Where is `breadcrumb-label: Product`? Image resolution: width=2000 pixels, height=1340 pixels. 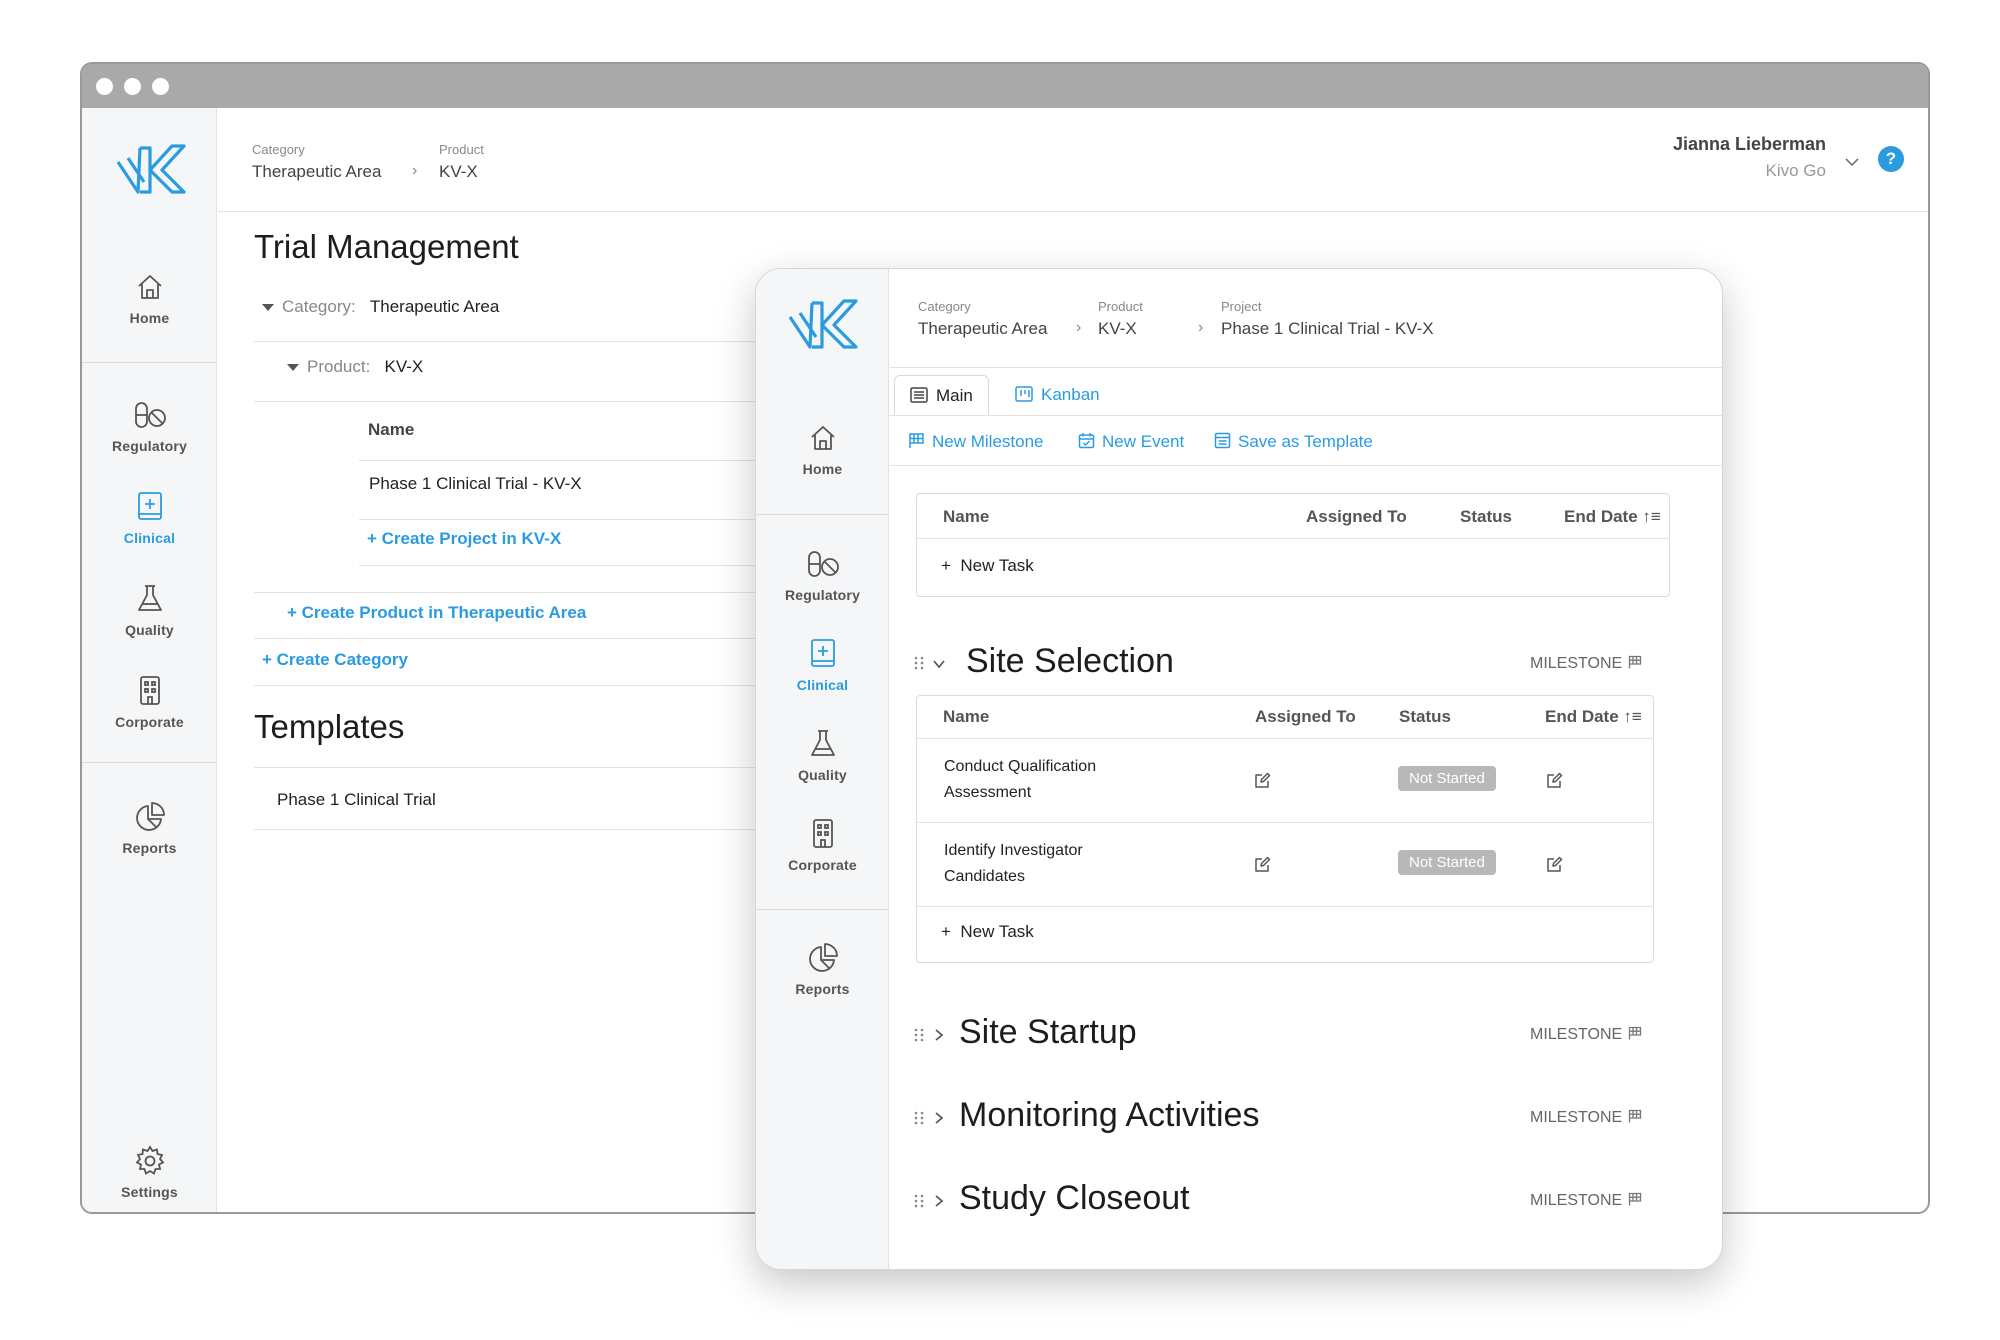
breadcrumb-label: Product is located at coordinates (1120, 306).